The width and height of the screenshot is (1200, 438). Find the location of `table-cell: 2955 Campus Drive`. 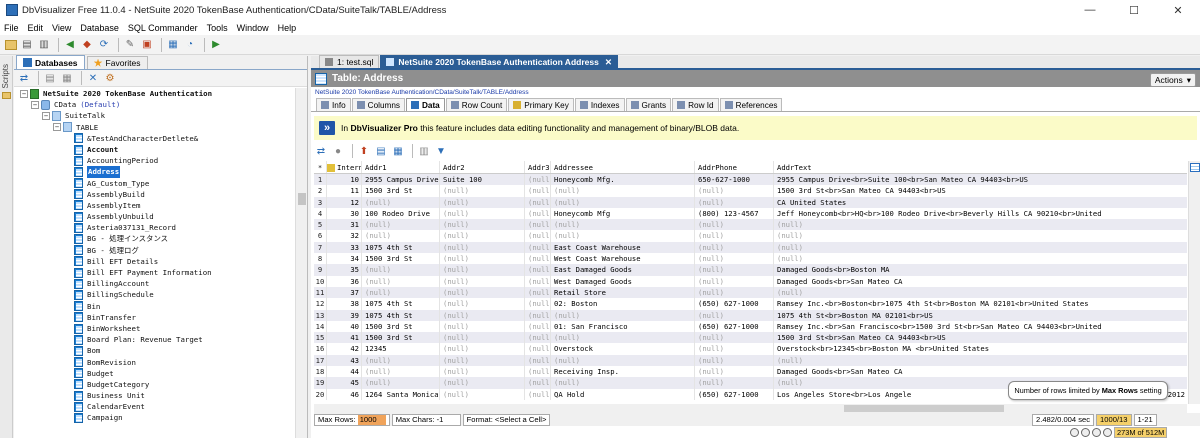

table-cell: 2955 Campus Drive is located at coordinates (401, 180).